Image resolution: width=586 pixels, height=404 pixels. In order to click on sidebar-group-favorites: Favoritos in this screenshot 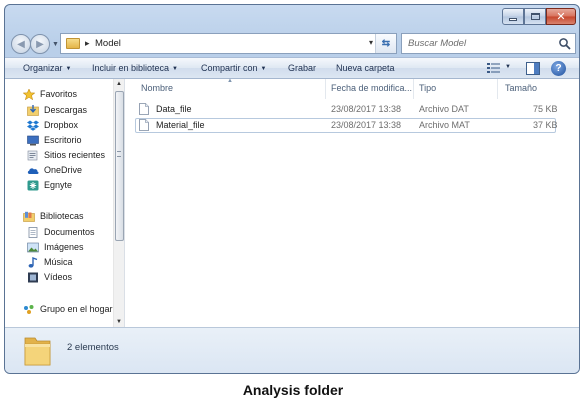, I will do `click(50, 94)`.